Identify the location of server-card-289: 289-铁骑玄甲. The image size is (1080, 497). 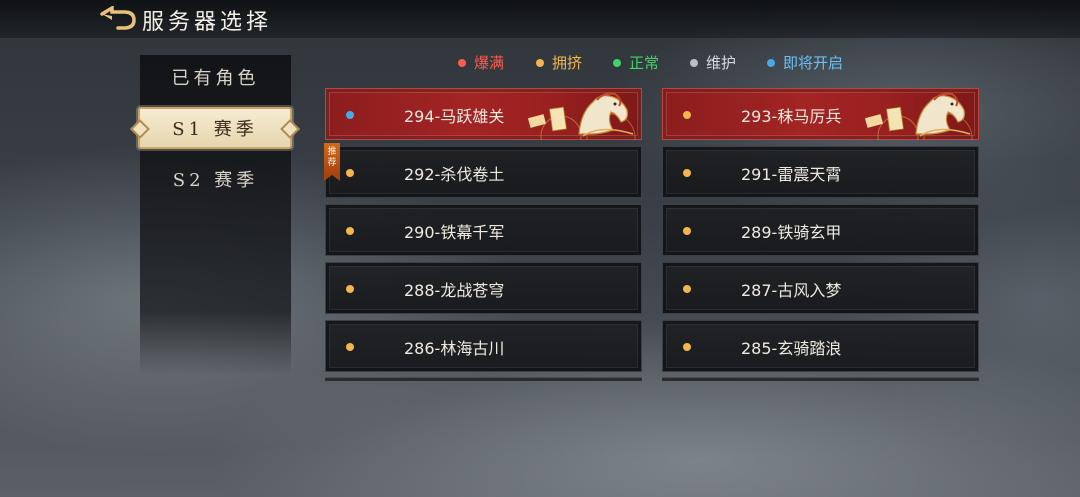
(820, 230).